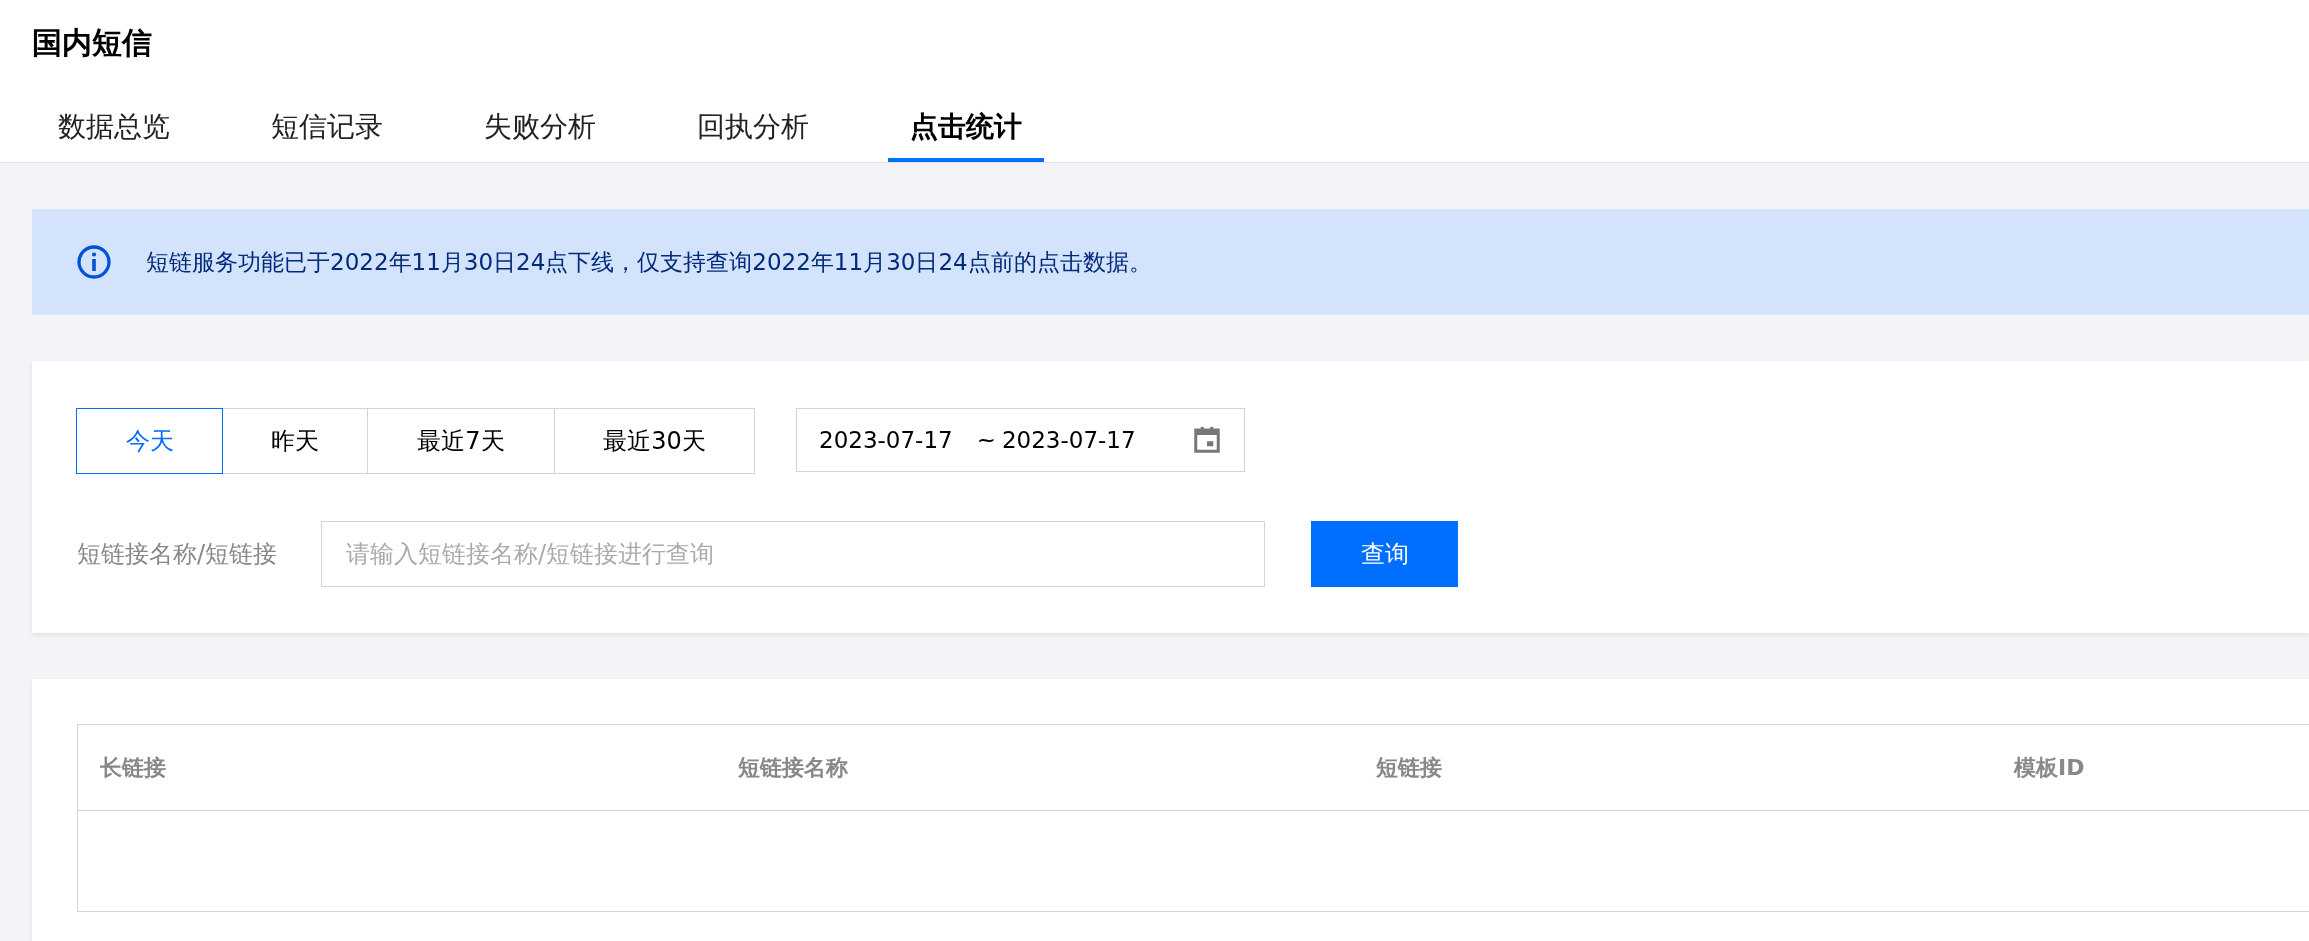 The width and height of the screenshot is (2309, 941). Describe the element at coordinates (94, 262) in the screenshot. I see `info-icon` at that location.